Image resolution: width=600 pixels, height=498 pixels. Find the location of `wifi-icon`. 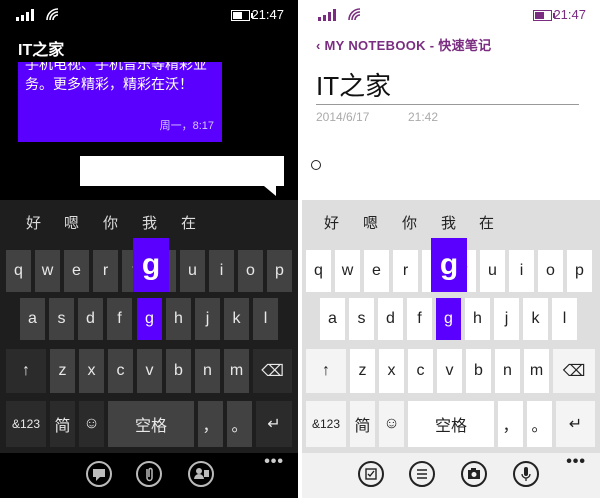

wifi-icon is located at coordinates (354, 14).